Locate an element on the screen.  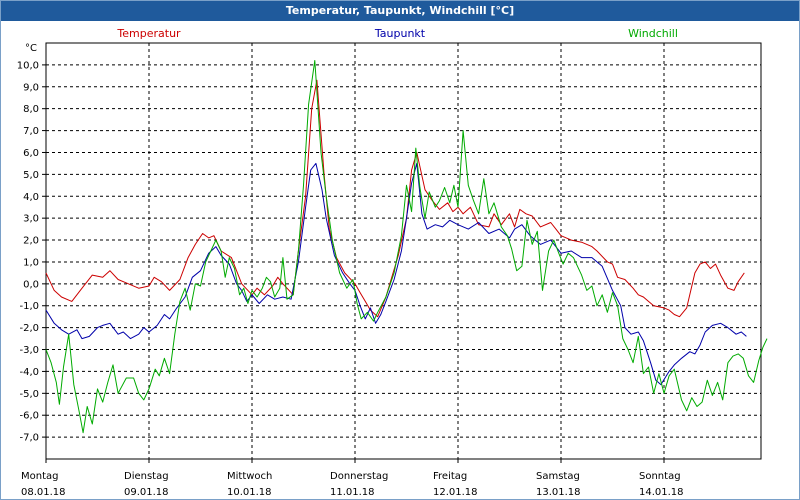
x-tick-weekday: Mittwoch is located at coordinates (249, 476).